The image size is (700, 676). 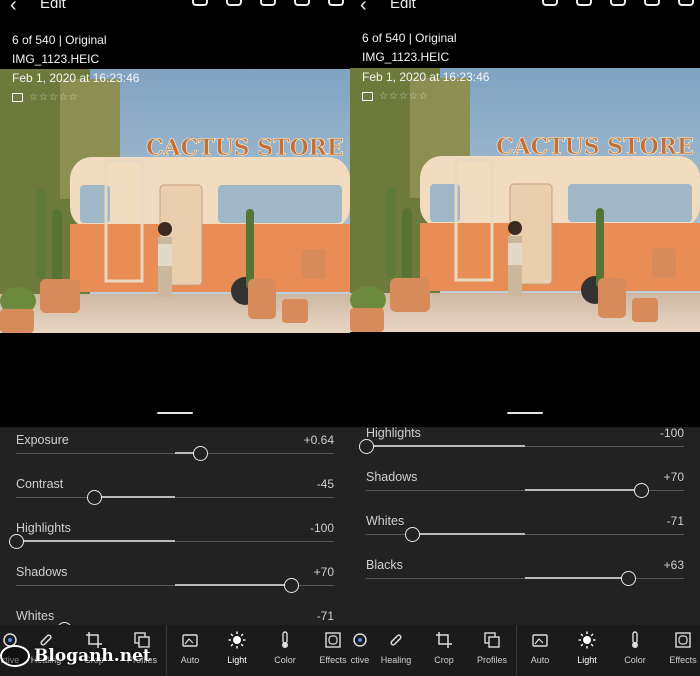 I want to click on color-icon, so click(x=635, y=639).